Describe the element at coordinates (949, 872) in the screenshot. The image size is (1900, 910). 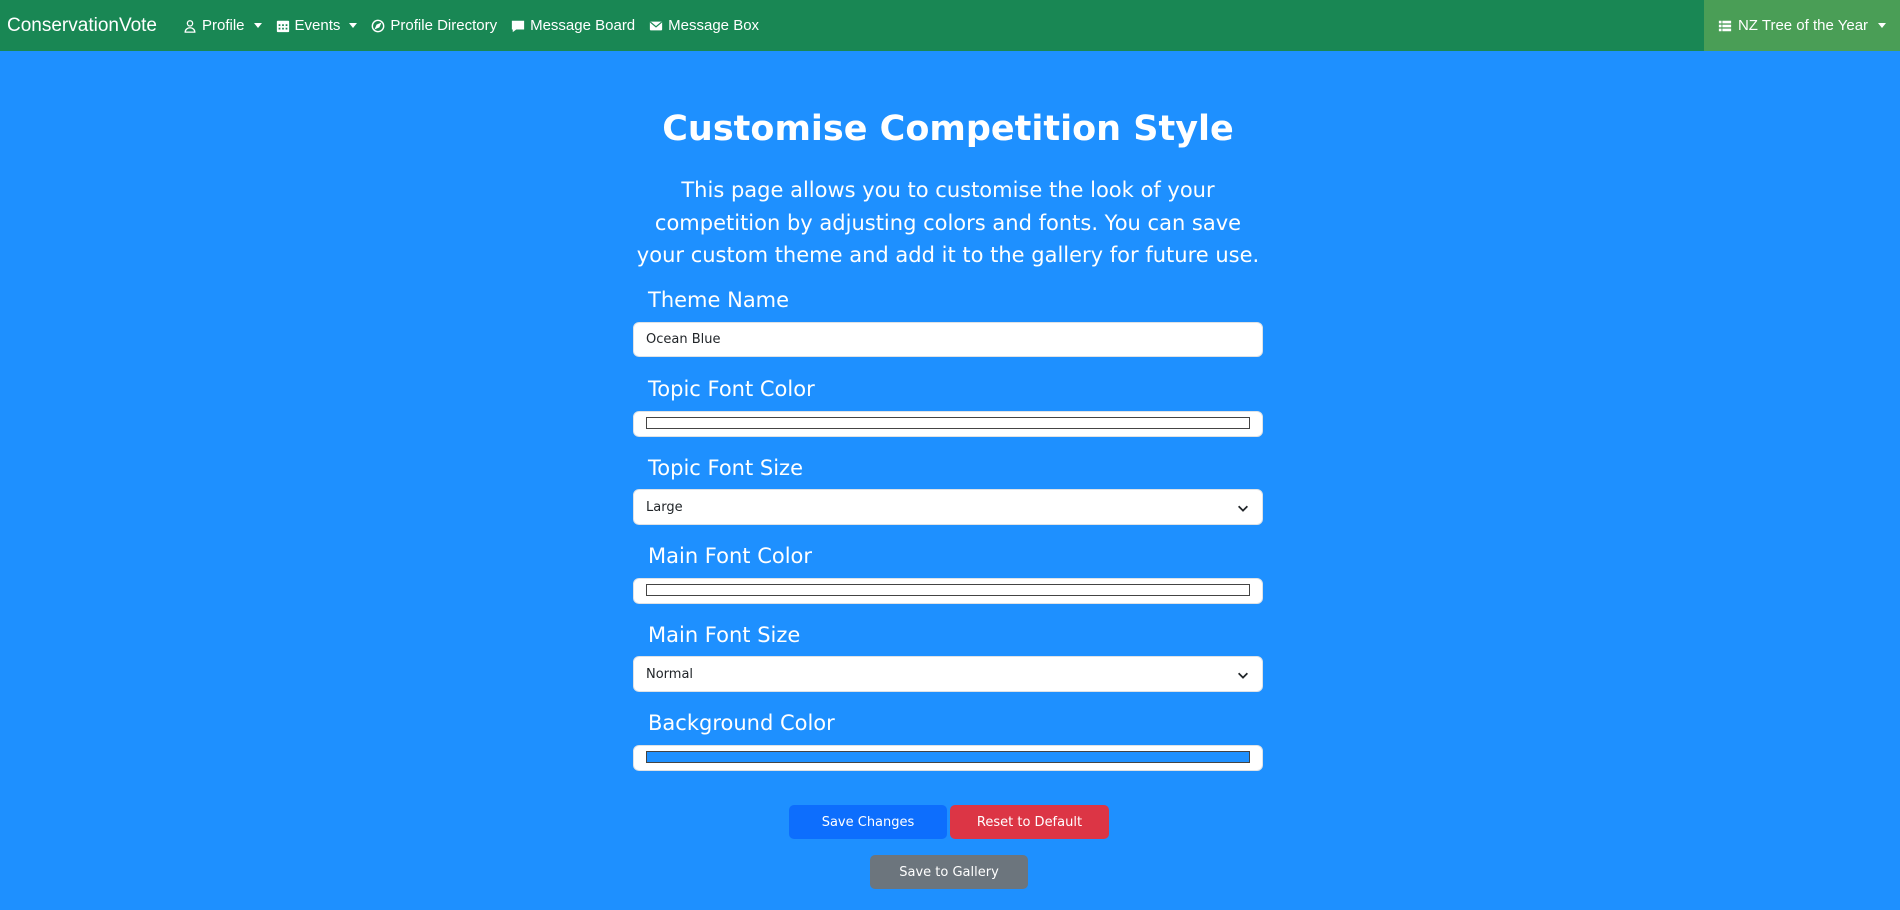
I see `save-to-gallery-button: Save to Gallery` at that location.